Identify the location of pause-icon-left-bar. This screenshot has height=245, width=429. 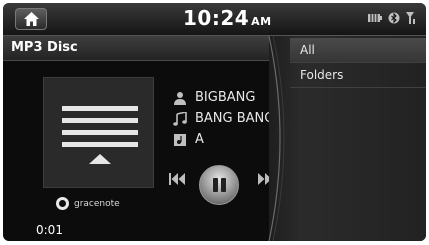
(215, 185).